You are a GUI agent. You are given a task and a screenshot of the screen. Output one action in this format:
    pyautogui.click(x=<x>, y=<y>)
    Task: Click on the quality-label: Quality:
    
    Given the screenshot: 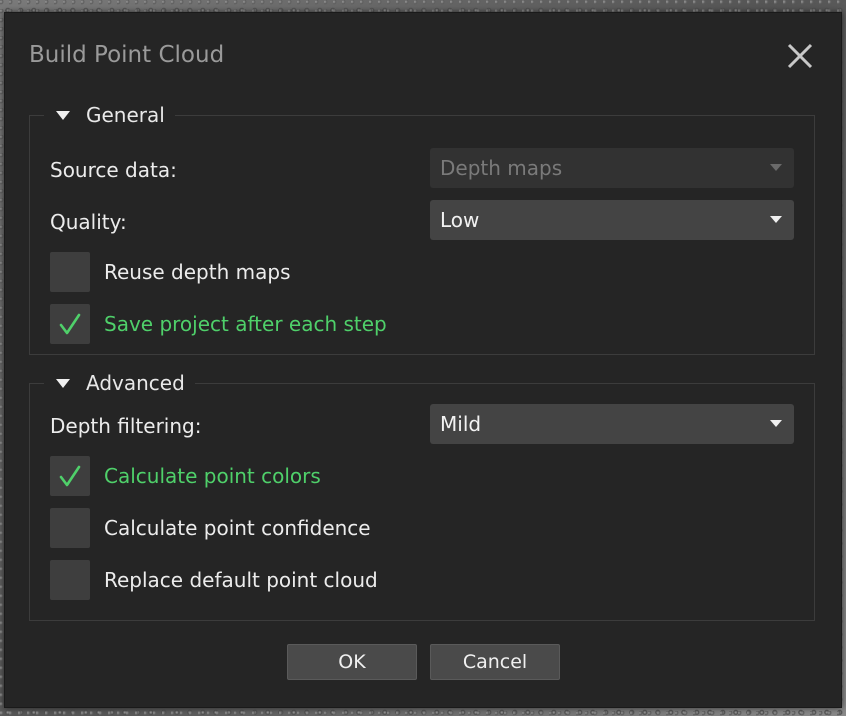 What is the action you would take?
    pyautogui.click(x=88, y=222)
    